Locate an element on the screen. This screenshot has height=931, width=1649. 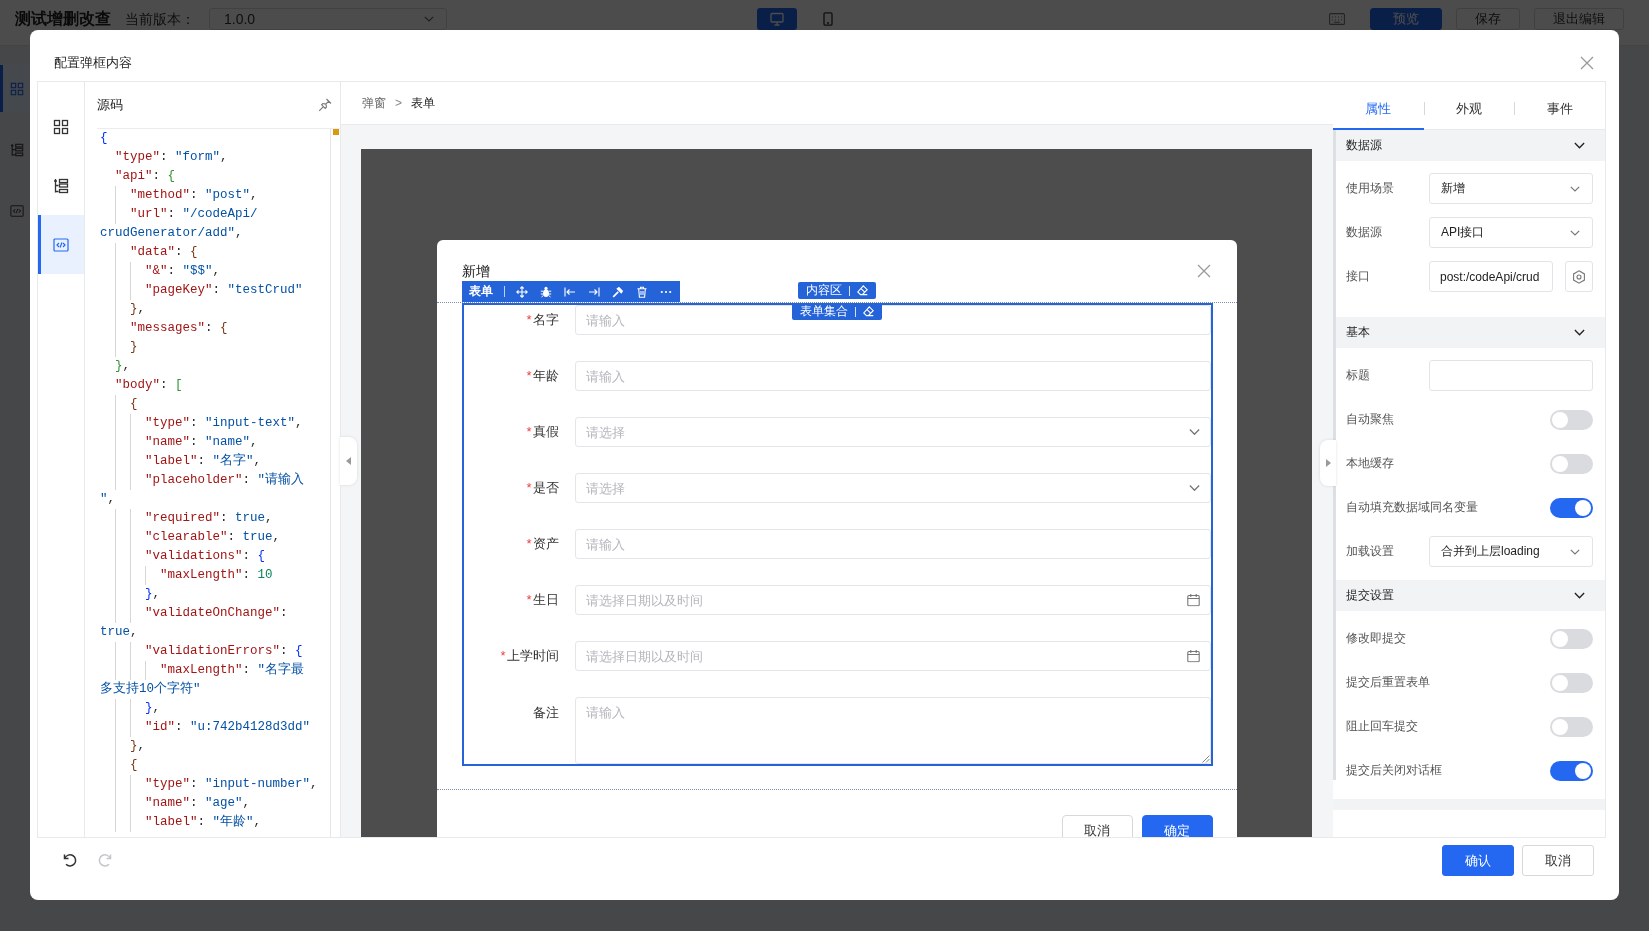
tab: 外观 is located at coordinates (1469, 106).